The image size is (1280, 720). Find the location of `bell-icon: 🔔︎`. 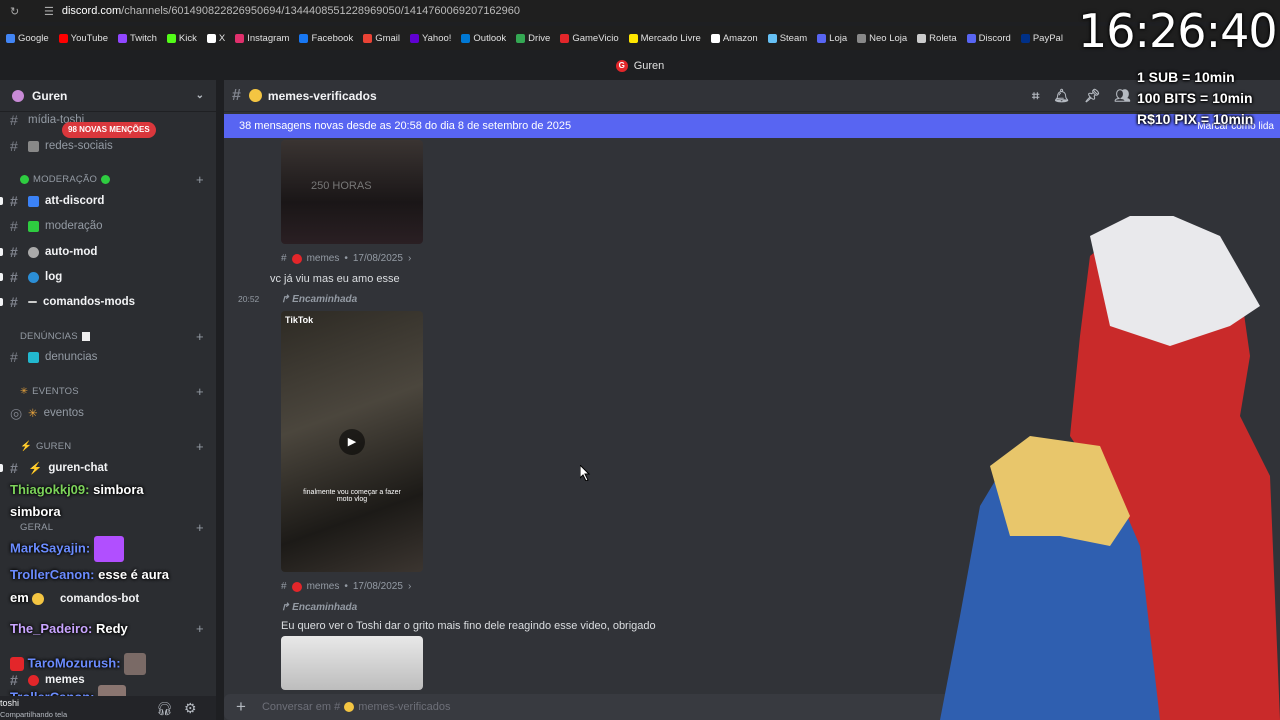

bell-icon: 🔔︎ is located at coordinates (1061, 96).